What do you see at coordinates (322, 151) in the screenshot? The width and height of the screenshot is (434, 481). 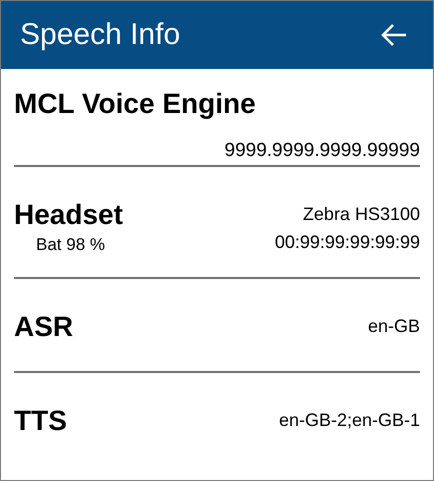 I see `section-value: 9999.9999.9999.99999` at bounding box center [322, 151].